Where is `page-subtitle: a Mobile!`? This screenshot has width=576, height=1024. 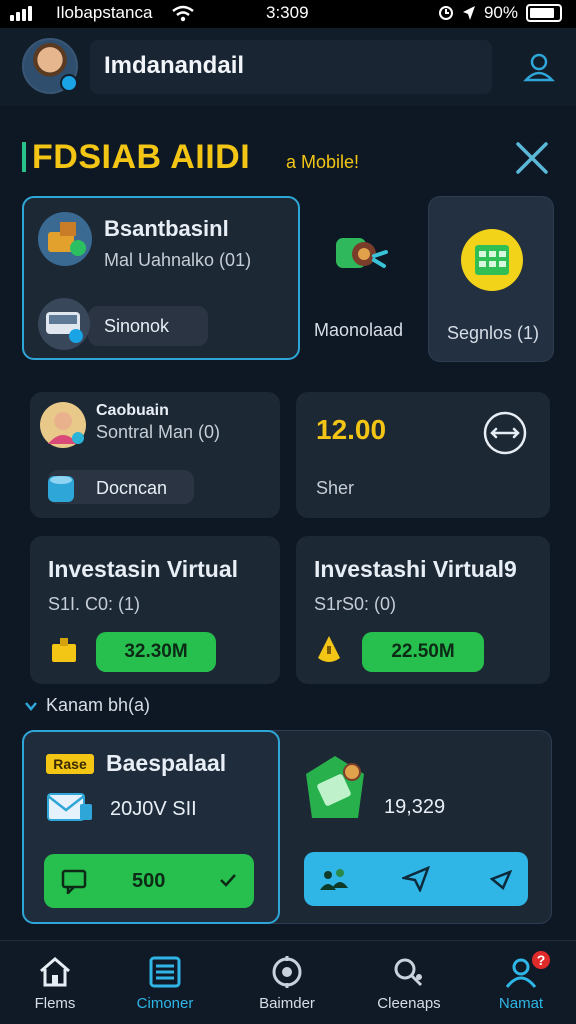 page-subtitle: a Mobile! is located at coordinates (323, 162).